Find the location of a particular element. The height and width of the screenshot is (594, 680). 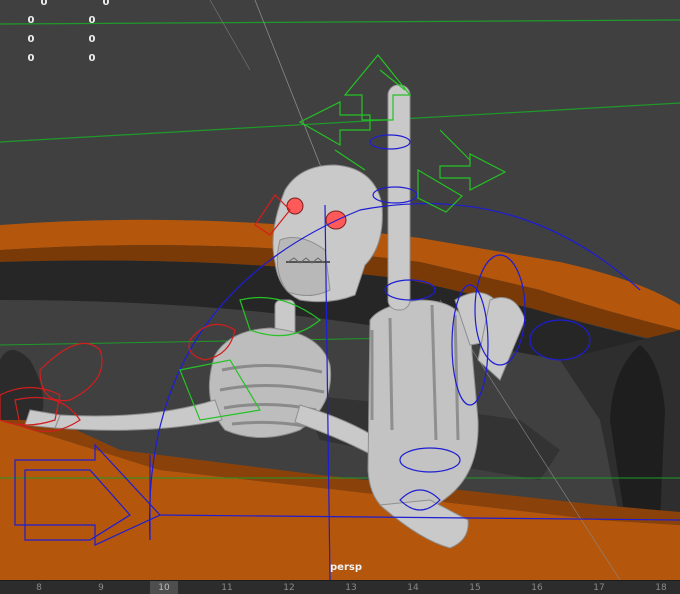

time-slider: 8 9 10 11 12 13 14 15 16 17 18 is located at coordinates (340, 587).